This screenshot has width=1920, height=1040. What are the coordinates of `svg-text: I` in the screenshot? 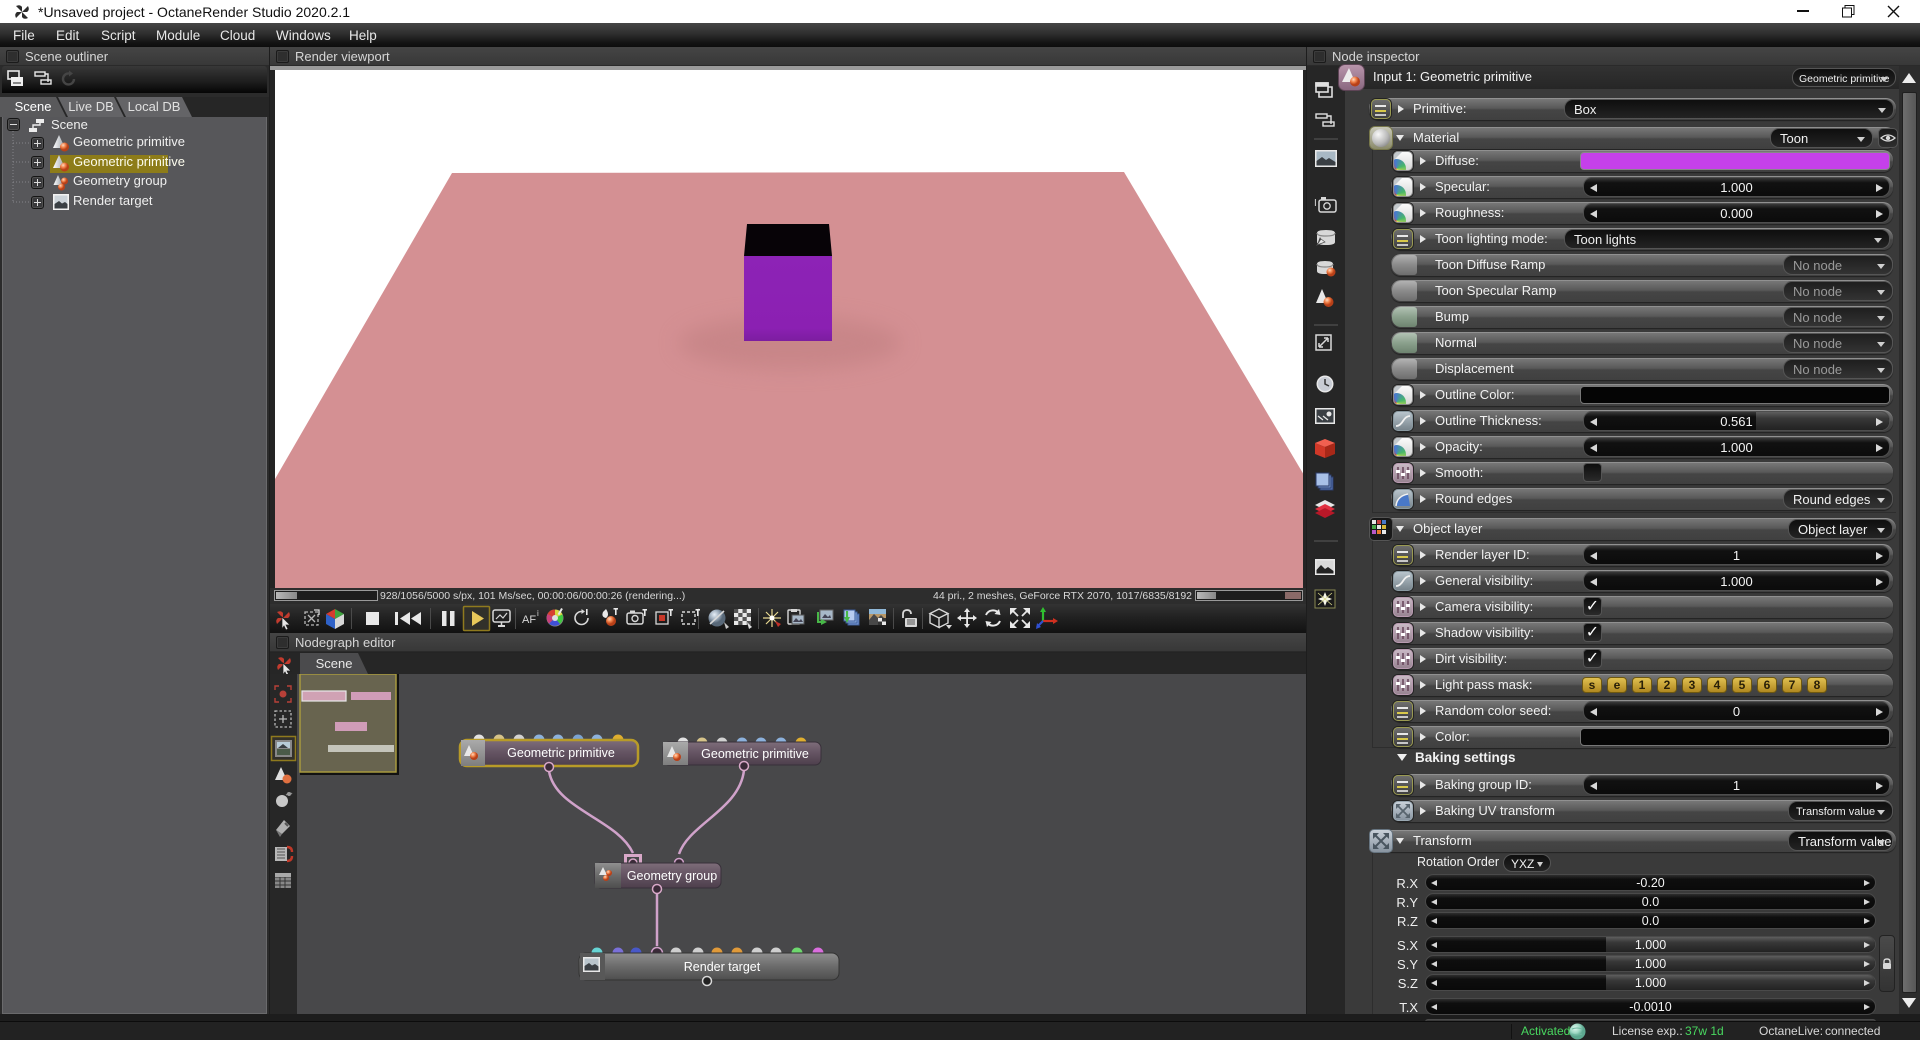 It's located at (1315, 203).